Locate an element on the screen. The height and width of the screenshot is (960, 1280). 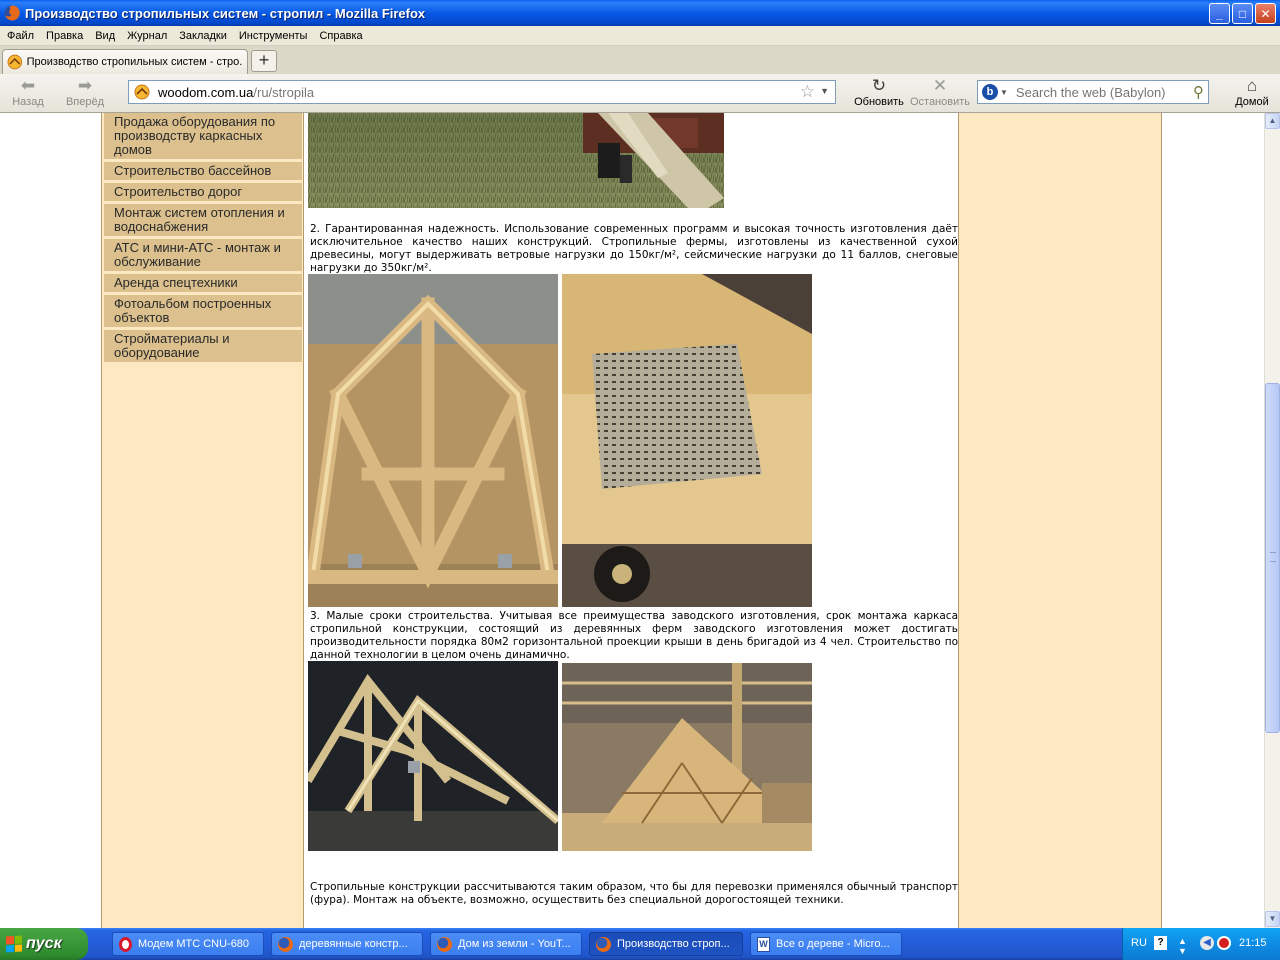
photo-truss-assembly is located at coordinates (433, 440).